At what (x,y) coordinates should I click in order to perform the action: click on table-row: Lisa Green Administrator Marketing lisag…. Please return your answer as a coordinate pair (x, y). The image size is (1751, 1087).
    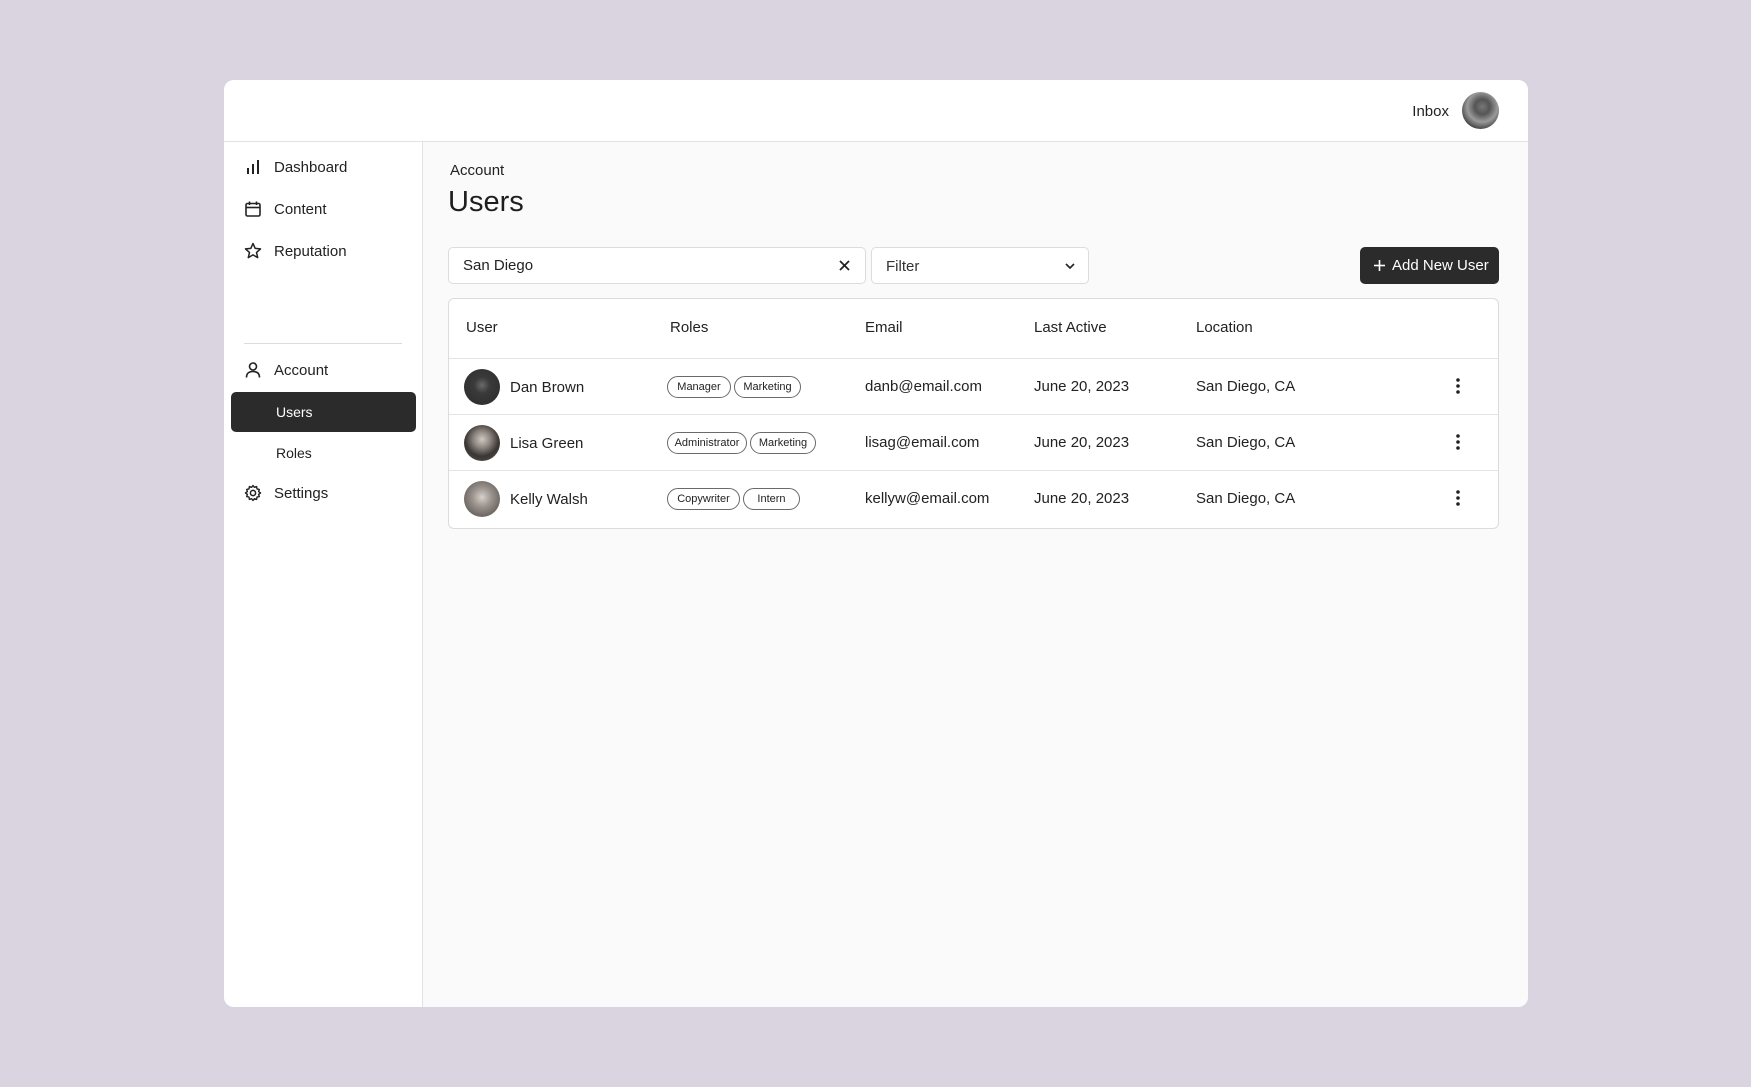
    Looking at the image, I should click on (973, 443).